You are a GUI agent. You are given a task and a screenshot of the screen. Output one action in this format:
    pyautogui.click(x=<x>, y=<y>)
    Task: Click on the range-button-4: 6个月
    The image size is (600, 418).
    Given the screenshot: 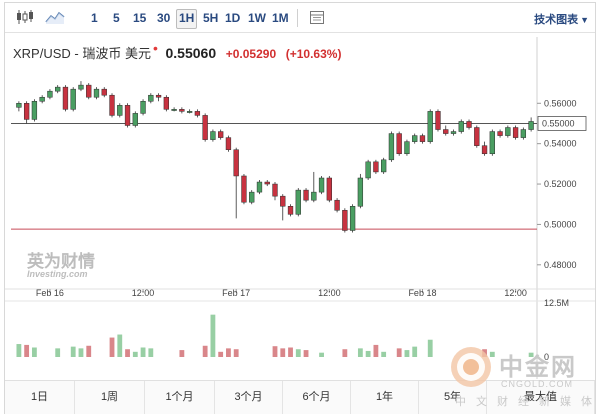 What is the action you would take?
    pyautogui.click(x=317, y=397)
    